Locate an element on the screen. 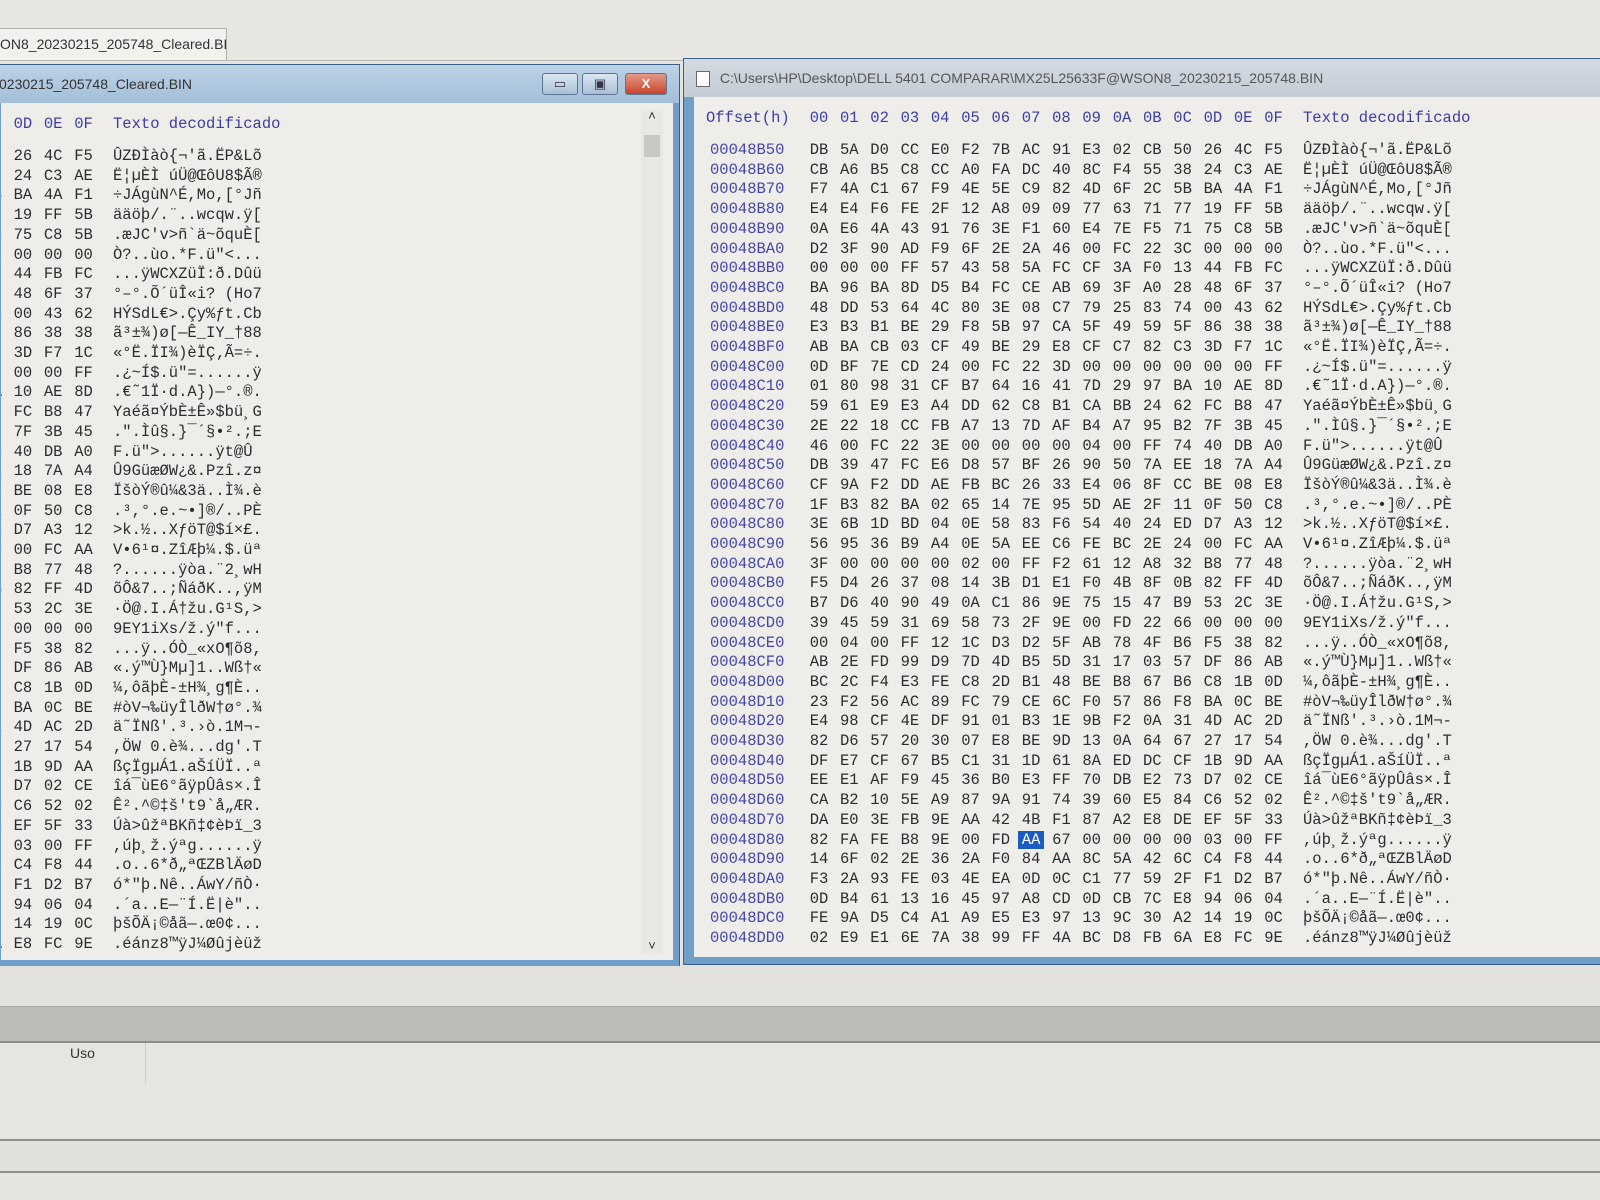 This screenshot has height=1200, width=1600. byte-cell: F1 is located at coordinates (1274, 189).